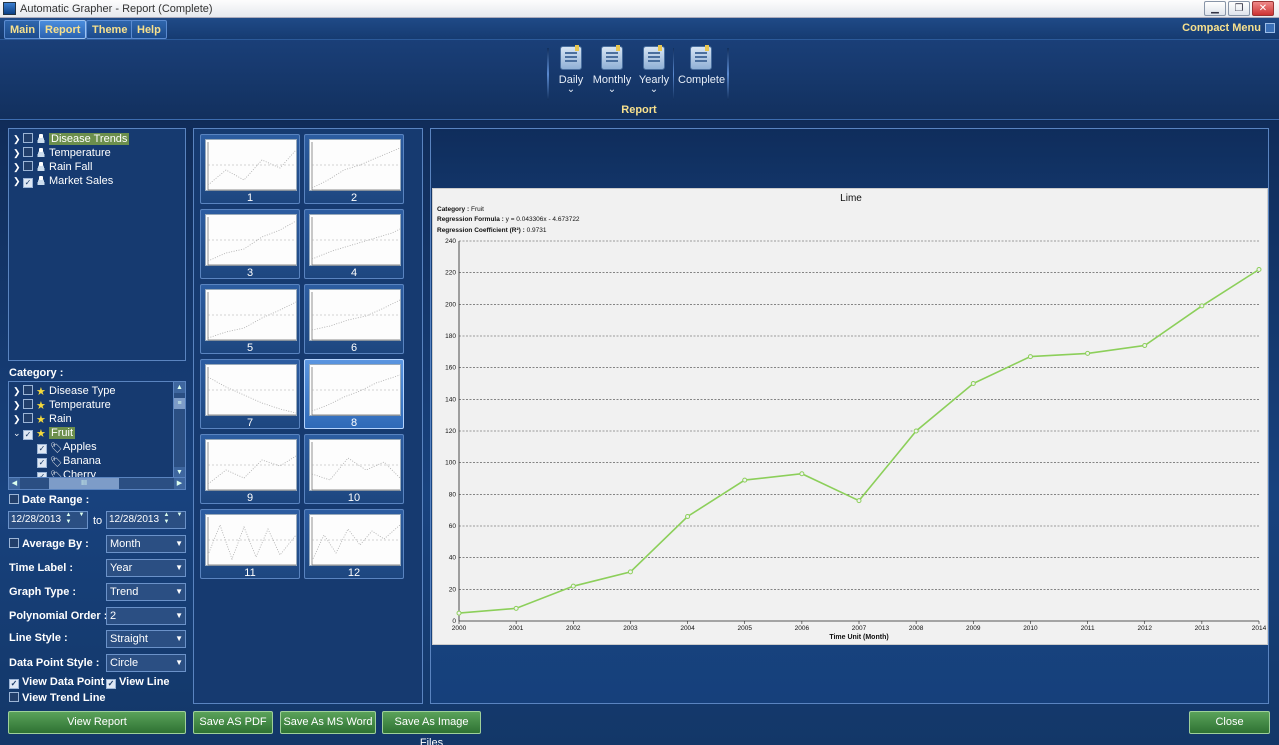 This screenshot has height=745, width=1279. What do you see at coordinates (179, 387) in the screenshot?
I see `scroll-up-icon: ▲` at bounding box center [179, 387].